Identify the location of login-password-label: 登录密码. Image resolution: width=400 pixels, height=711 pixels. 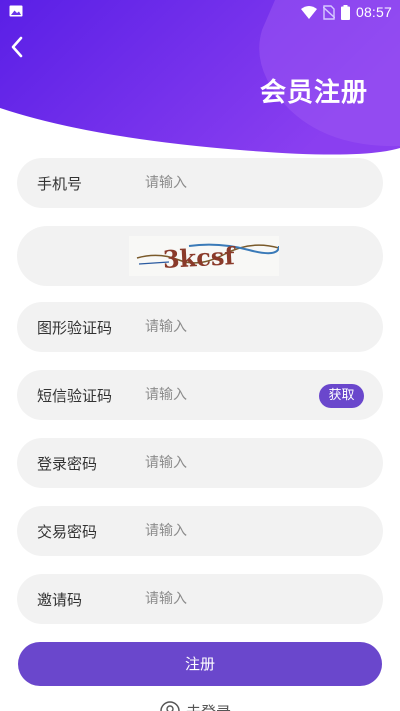
(67, 464).